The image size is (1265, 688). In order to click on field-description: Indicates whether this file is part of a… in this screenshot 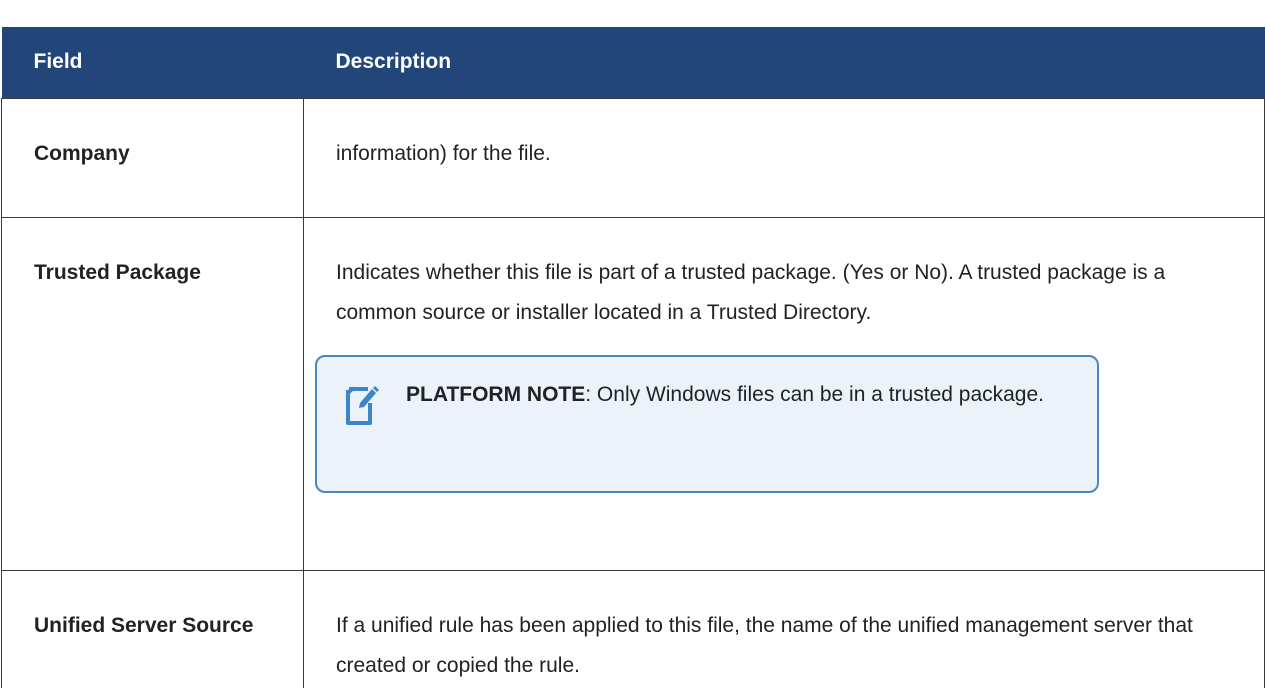, I will do `click(751, 292)`.